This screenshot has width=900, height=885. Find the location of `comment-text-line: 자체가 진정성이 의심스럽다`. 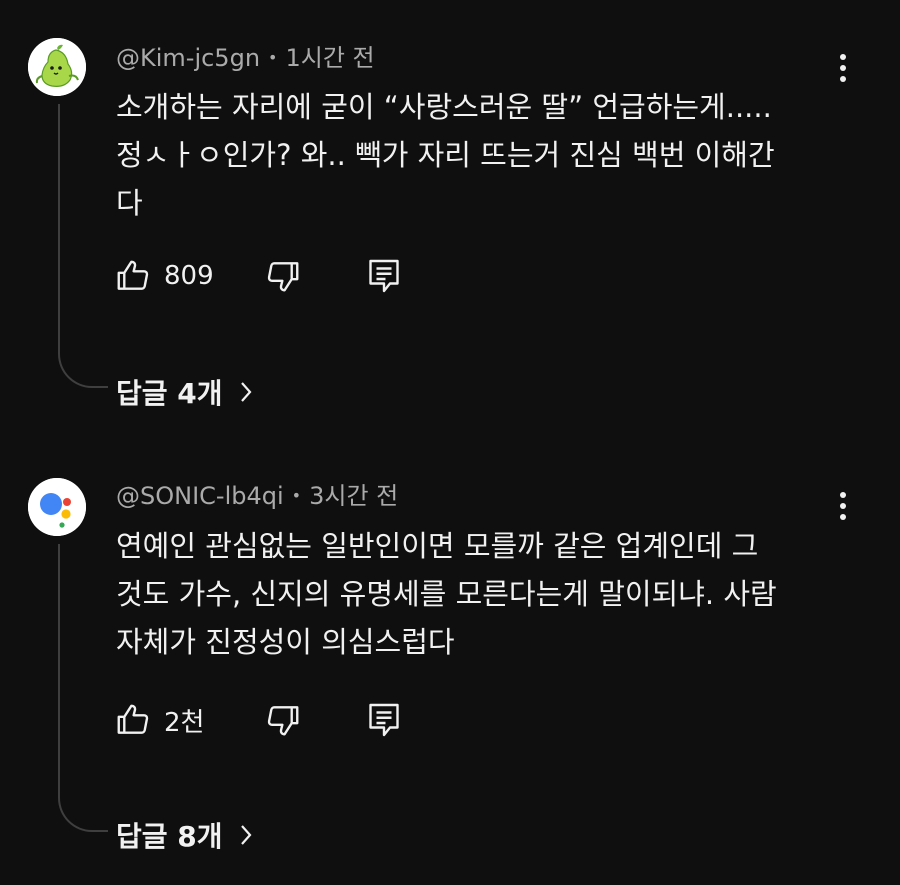

comment-text-line: 자체가 진정성이 의심스럽다 is located at coordinates (285, 642).